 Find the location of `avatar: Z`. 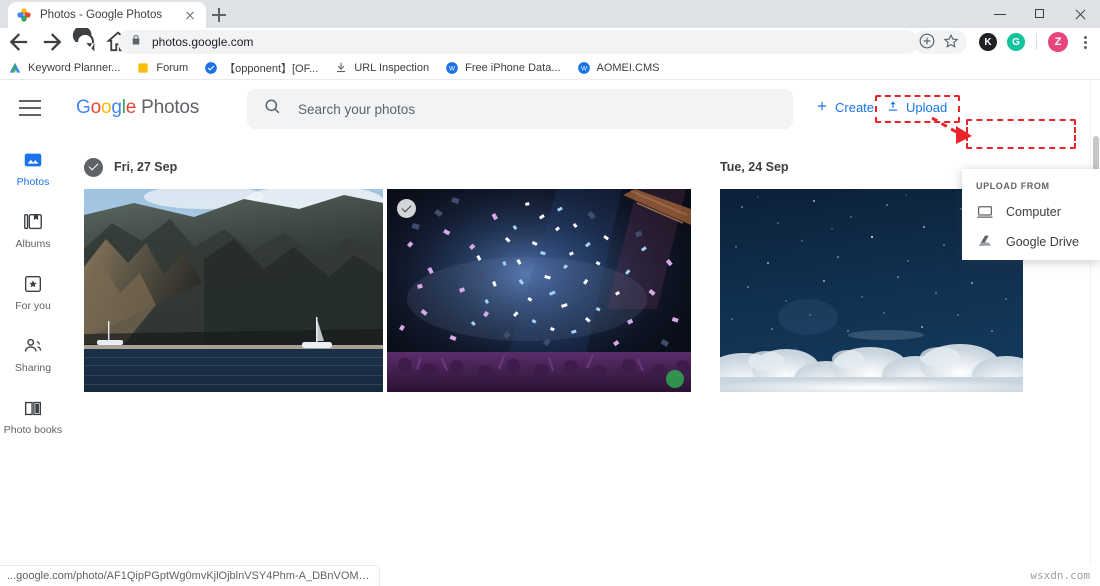

avatar: Z is located at coordinates (1058, 42).